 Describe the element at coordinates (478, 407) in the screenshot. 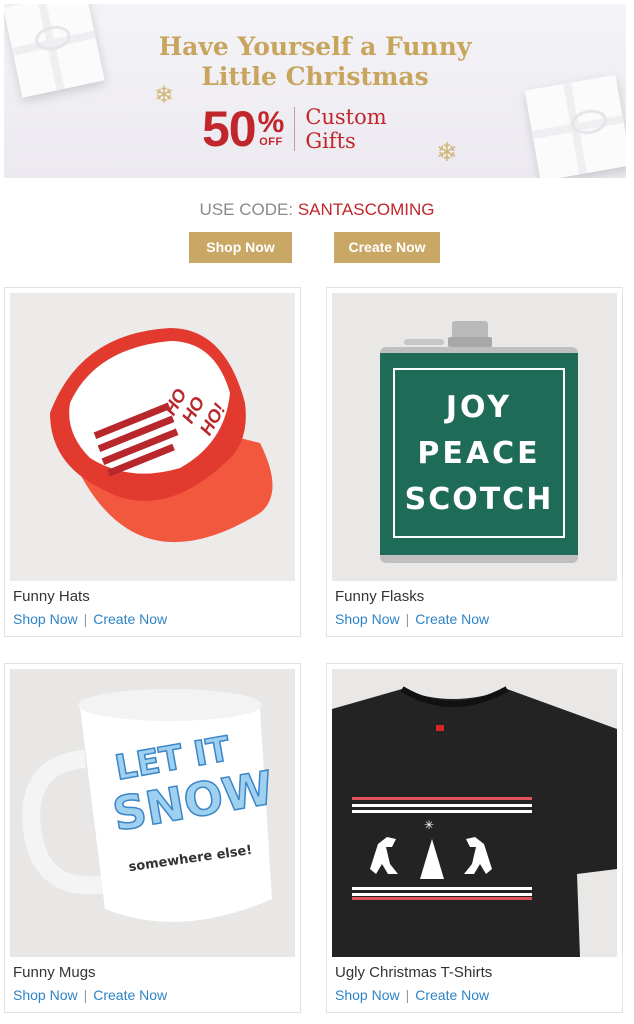

I see `flask-text: JOY` at that location.